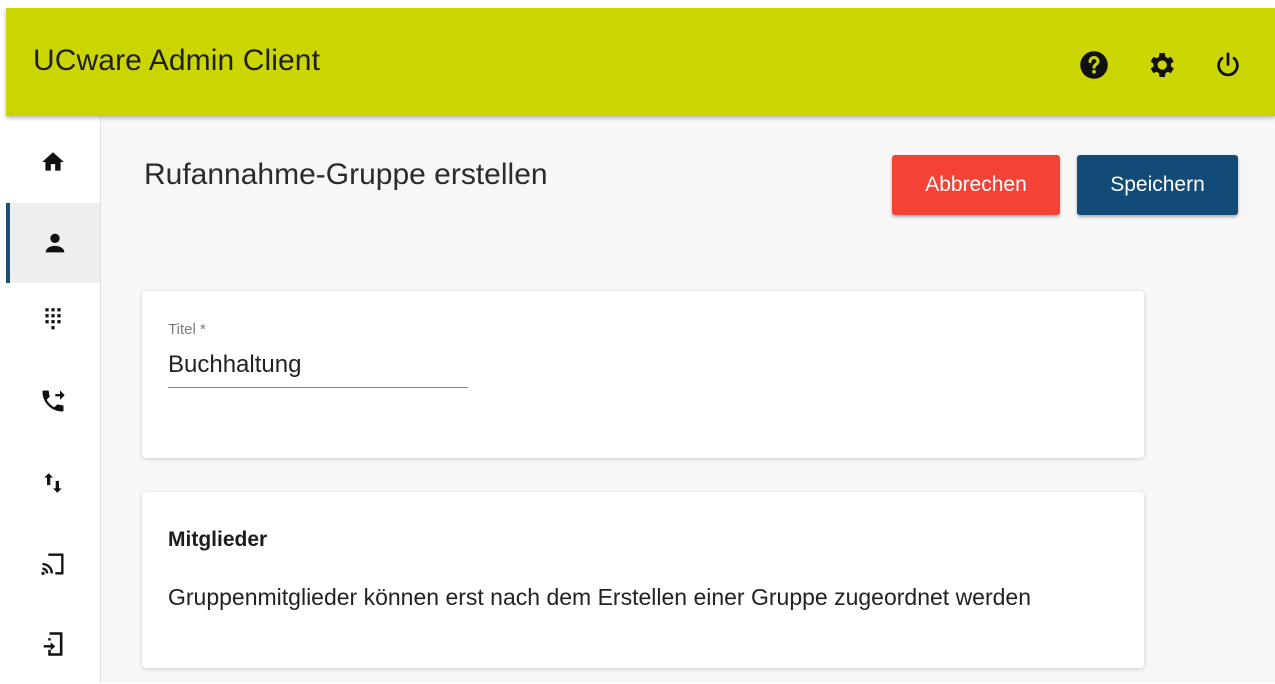 The height and width of the screenshot is (684, 1275). I want to click on settings-gear-icon, so click(1161, 65).